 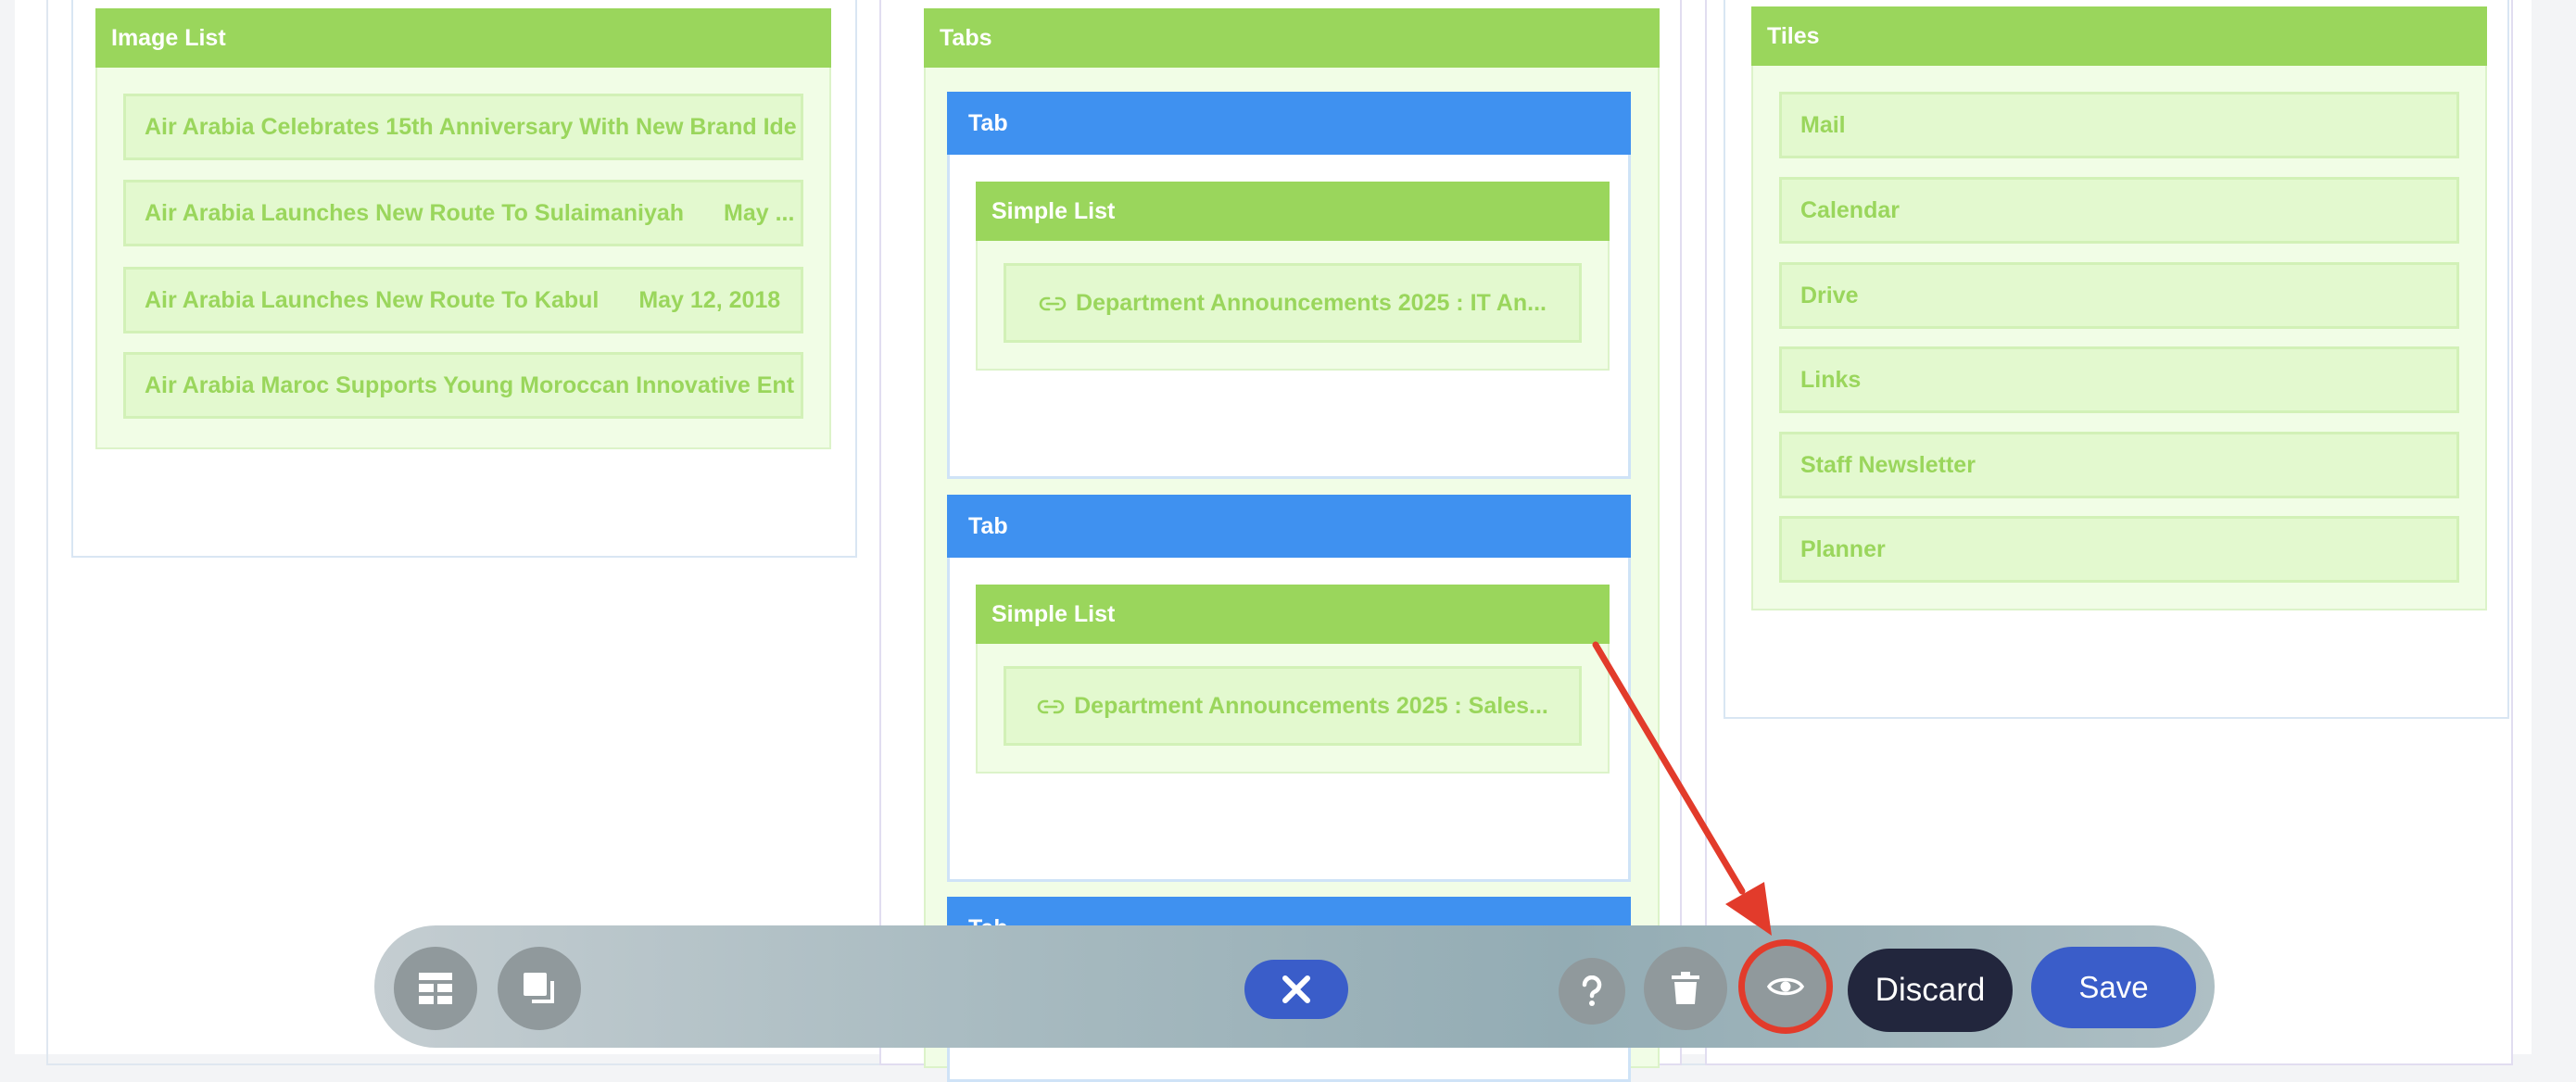 I want to click on image-list-header: Image List, so click(x=463, y=38).